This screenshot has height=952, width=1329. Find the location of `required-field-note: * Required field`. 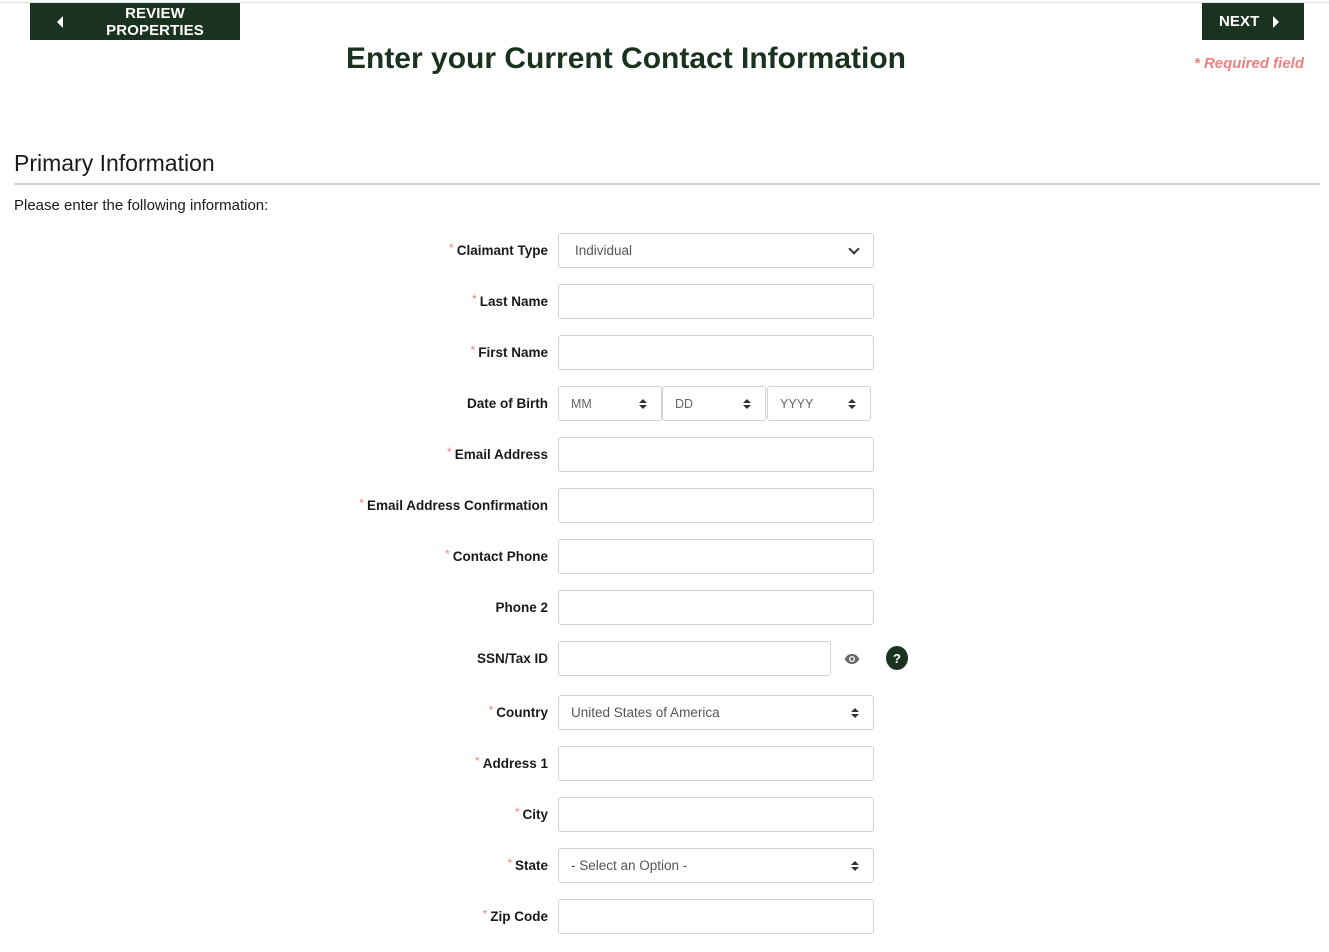

required-field-note: * Required field is located at coordinates (1248, 63).